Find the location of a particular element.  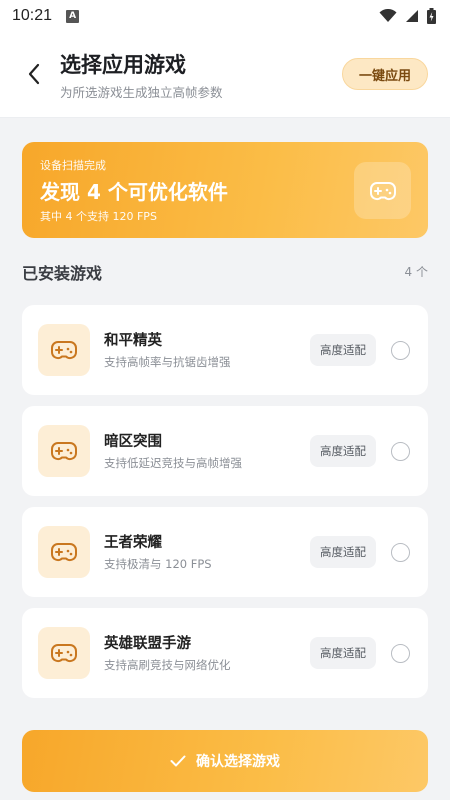

game-name: 英雄联盟手游 is located at coordinates (147, 644).